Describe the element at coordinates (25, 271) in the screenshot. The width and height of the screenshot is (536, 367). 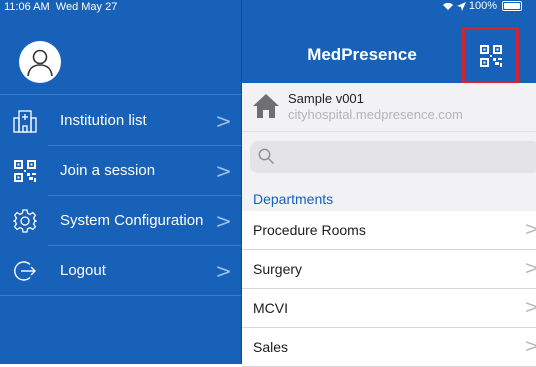
I see `logout-icon` at that location.